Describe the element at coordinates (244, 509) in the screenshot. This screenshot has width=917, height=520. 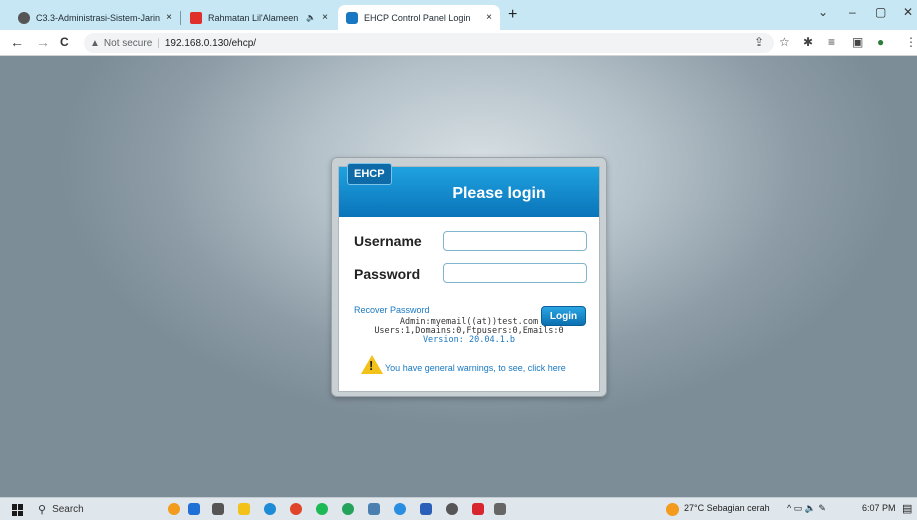
I see `file-explorer-icon` at that location.